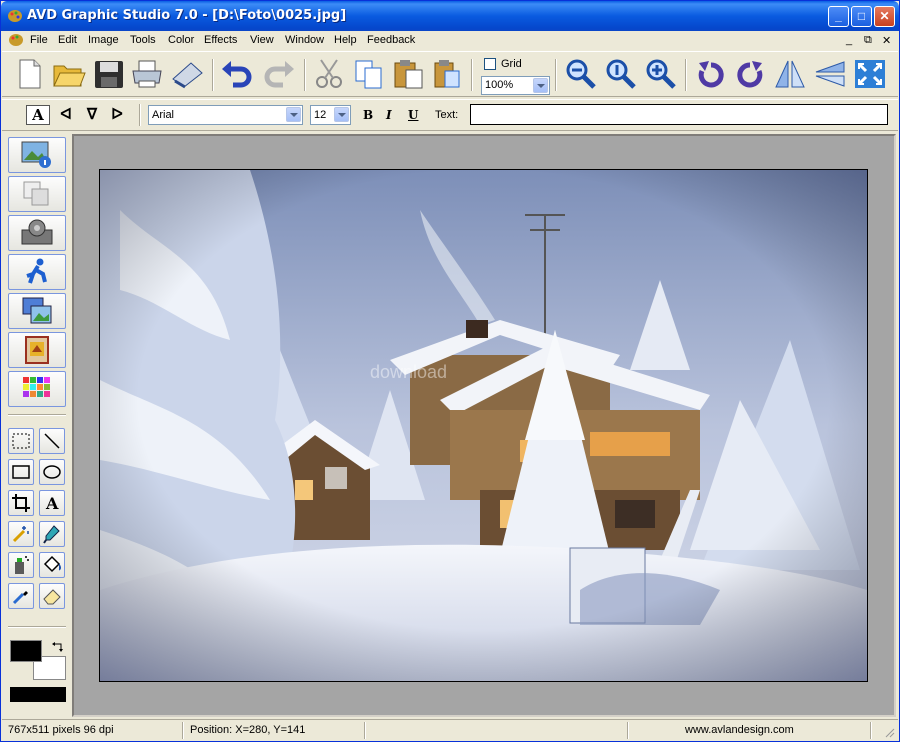 This screenshot has height=742, width=900. What do you see at coordinates (556, 75) in the screenshot?
I see `toolbar-separator` at bounding box center [556, 75].